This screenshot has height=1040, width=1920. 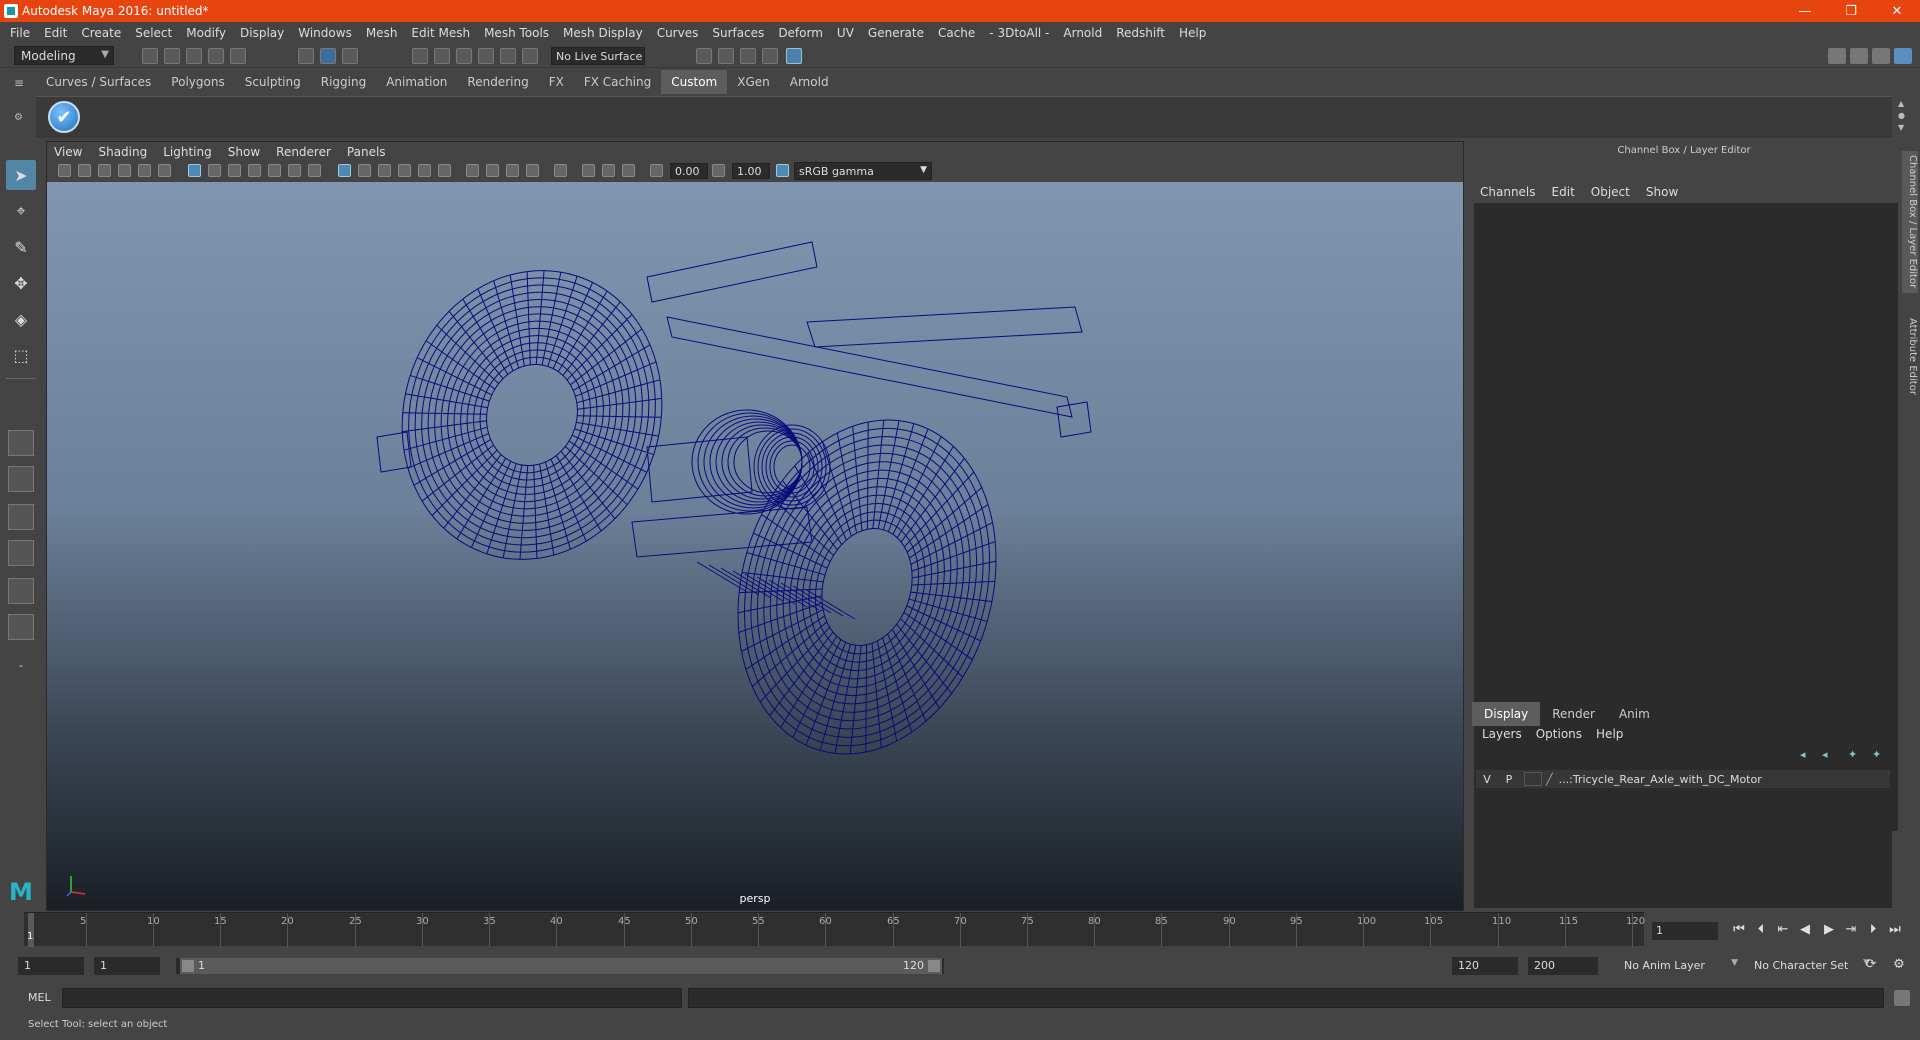 I want to click on go-to-end-icon: ⏭, so click(x=1895, y=931).